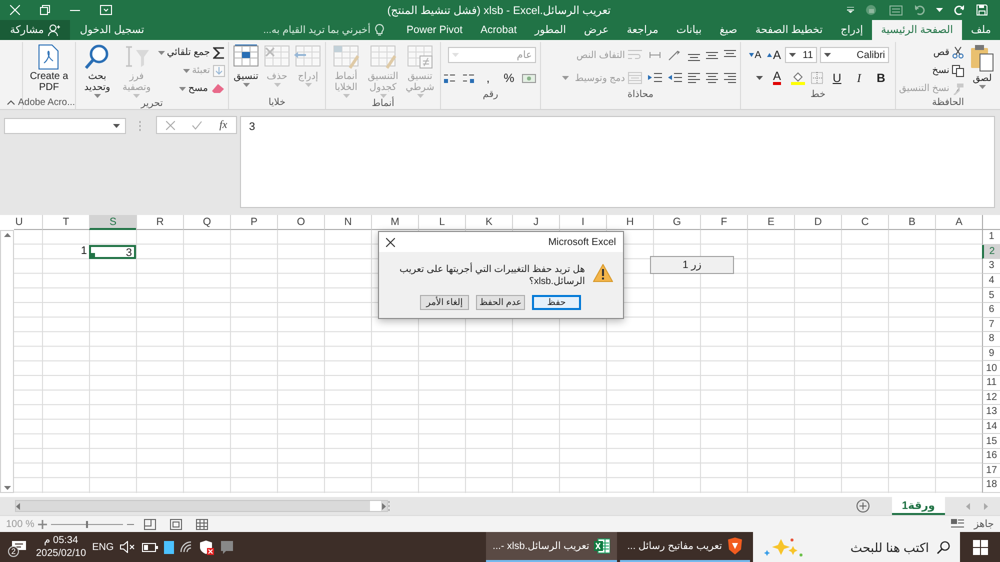  I want to click on customize-icon, so click(850, 10).